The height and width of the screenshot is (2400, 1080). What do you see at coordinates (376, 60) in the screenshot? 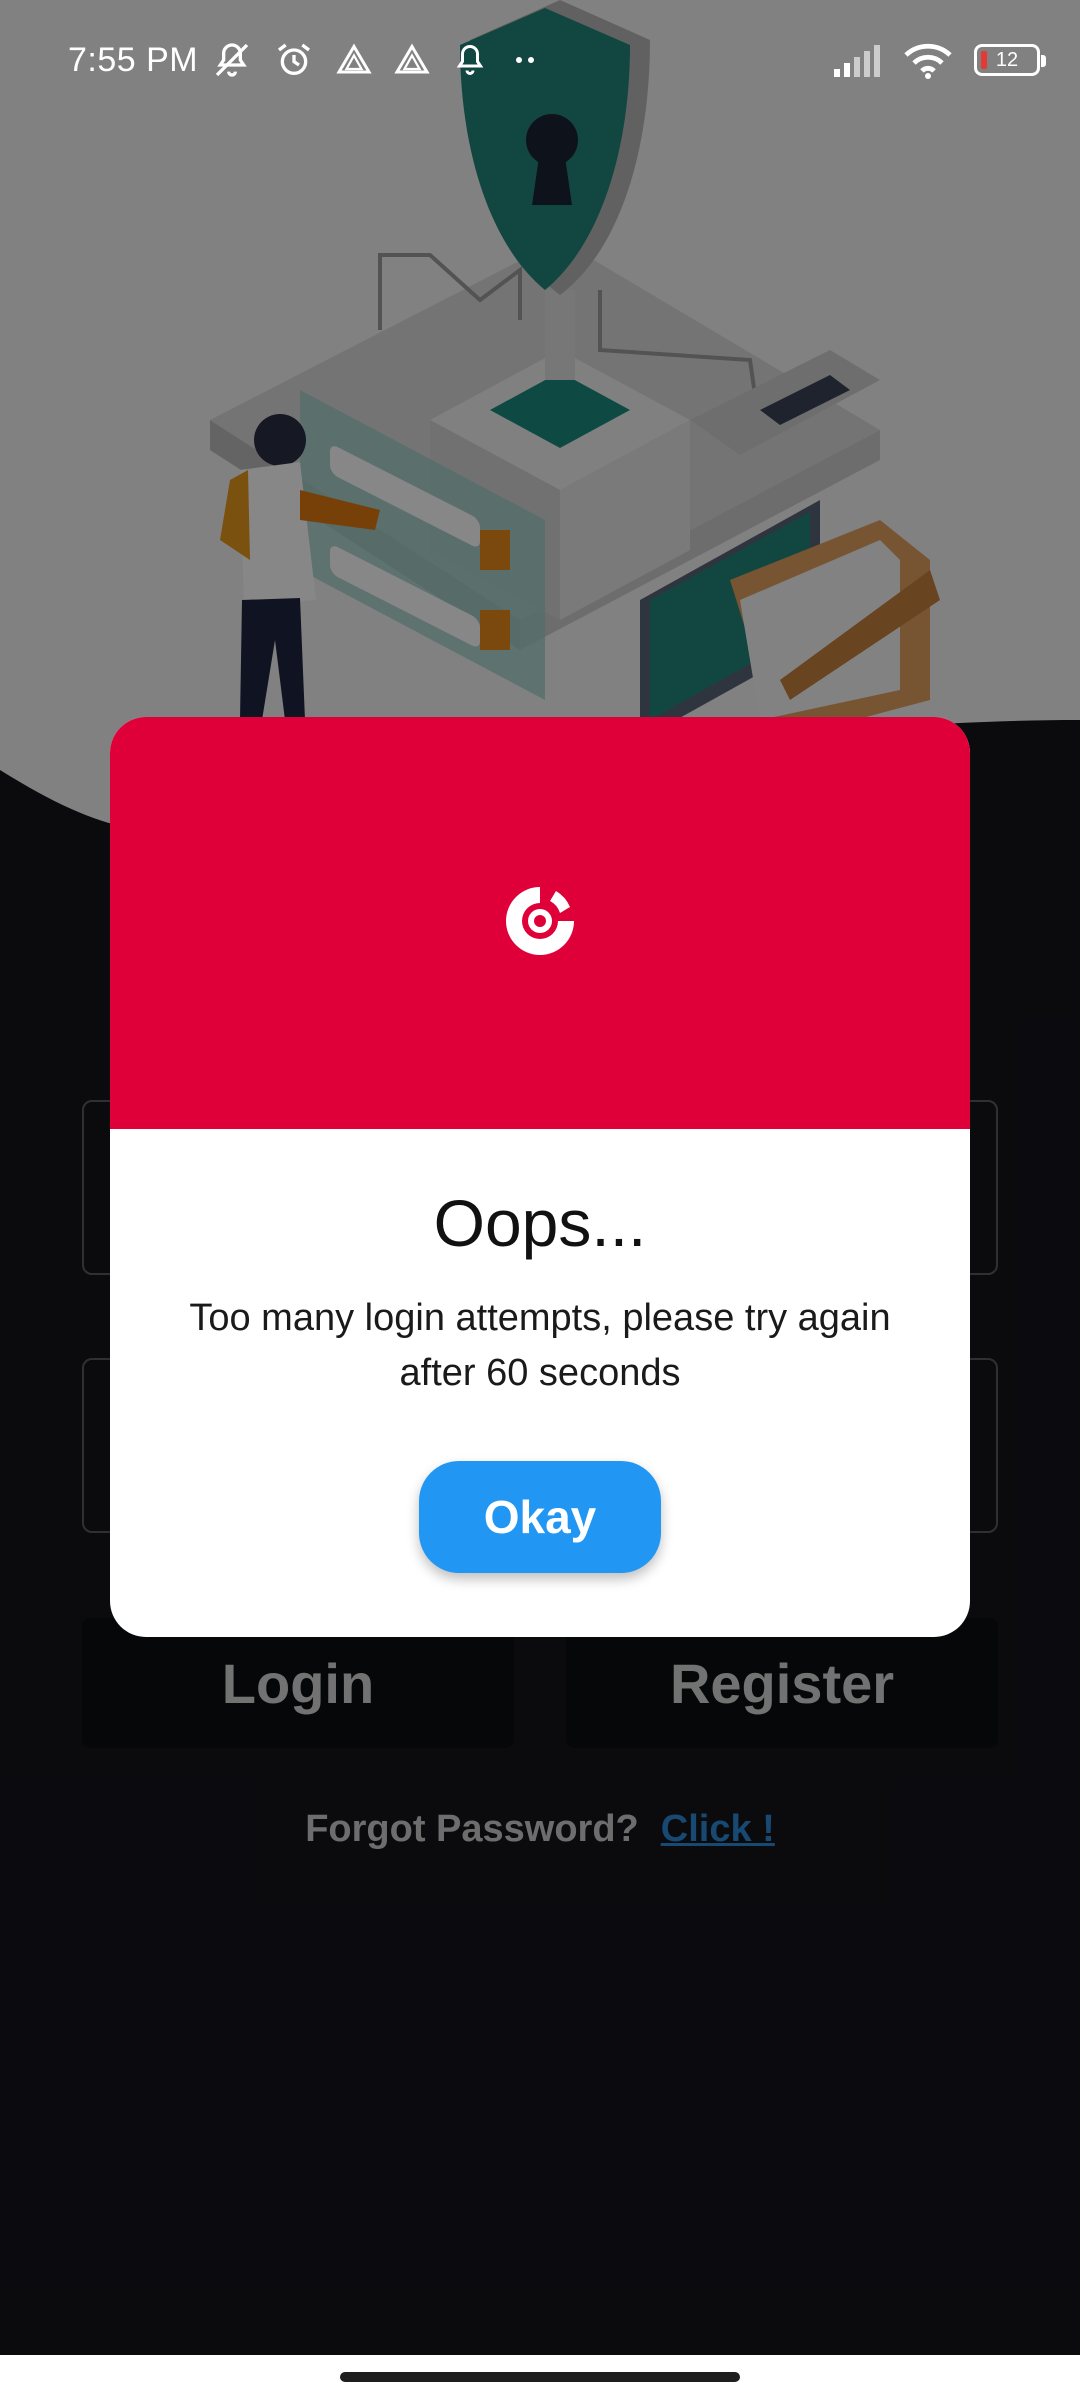
I see `status-icons-left` at bounding box center [376, 60].